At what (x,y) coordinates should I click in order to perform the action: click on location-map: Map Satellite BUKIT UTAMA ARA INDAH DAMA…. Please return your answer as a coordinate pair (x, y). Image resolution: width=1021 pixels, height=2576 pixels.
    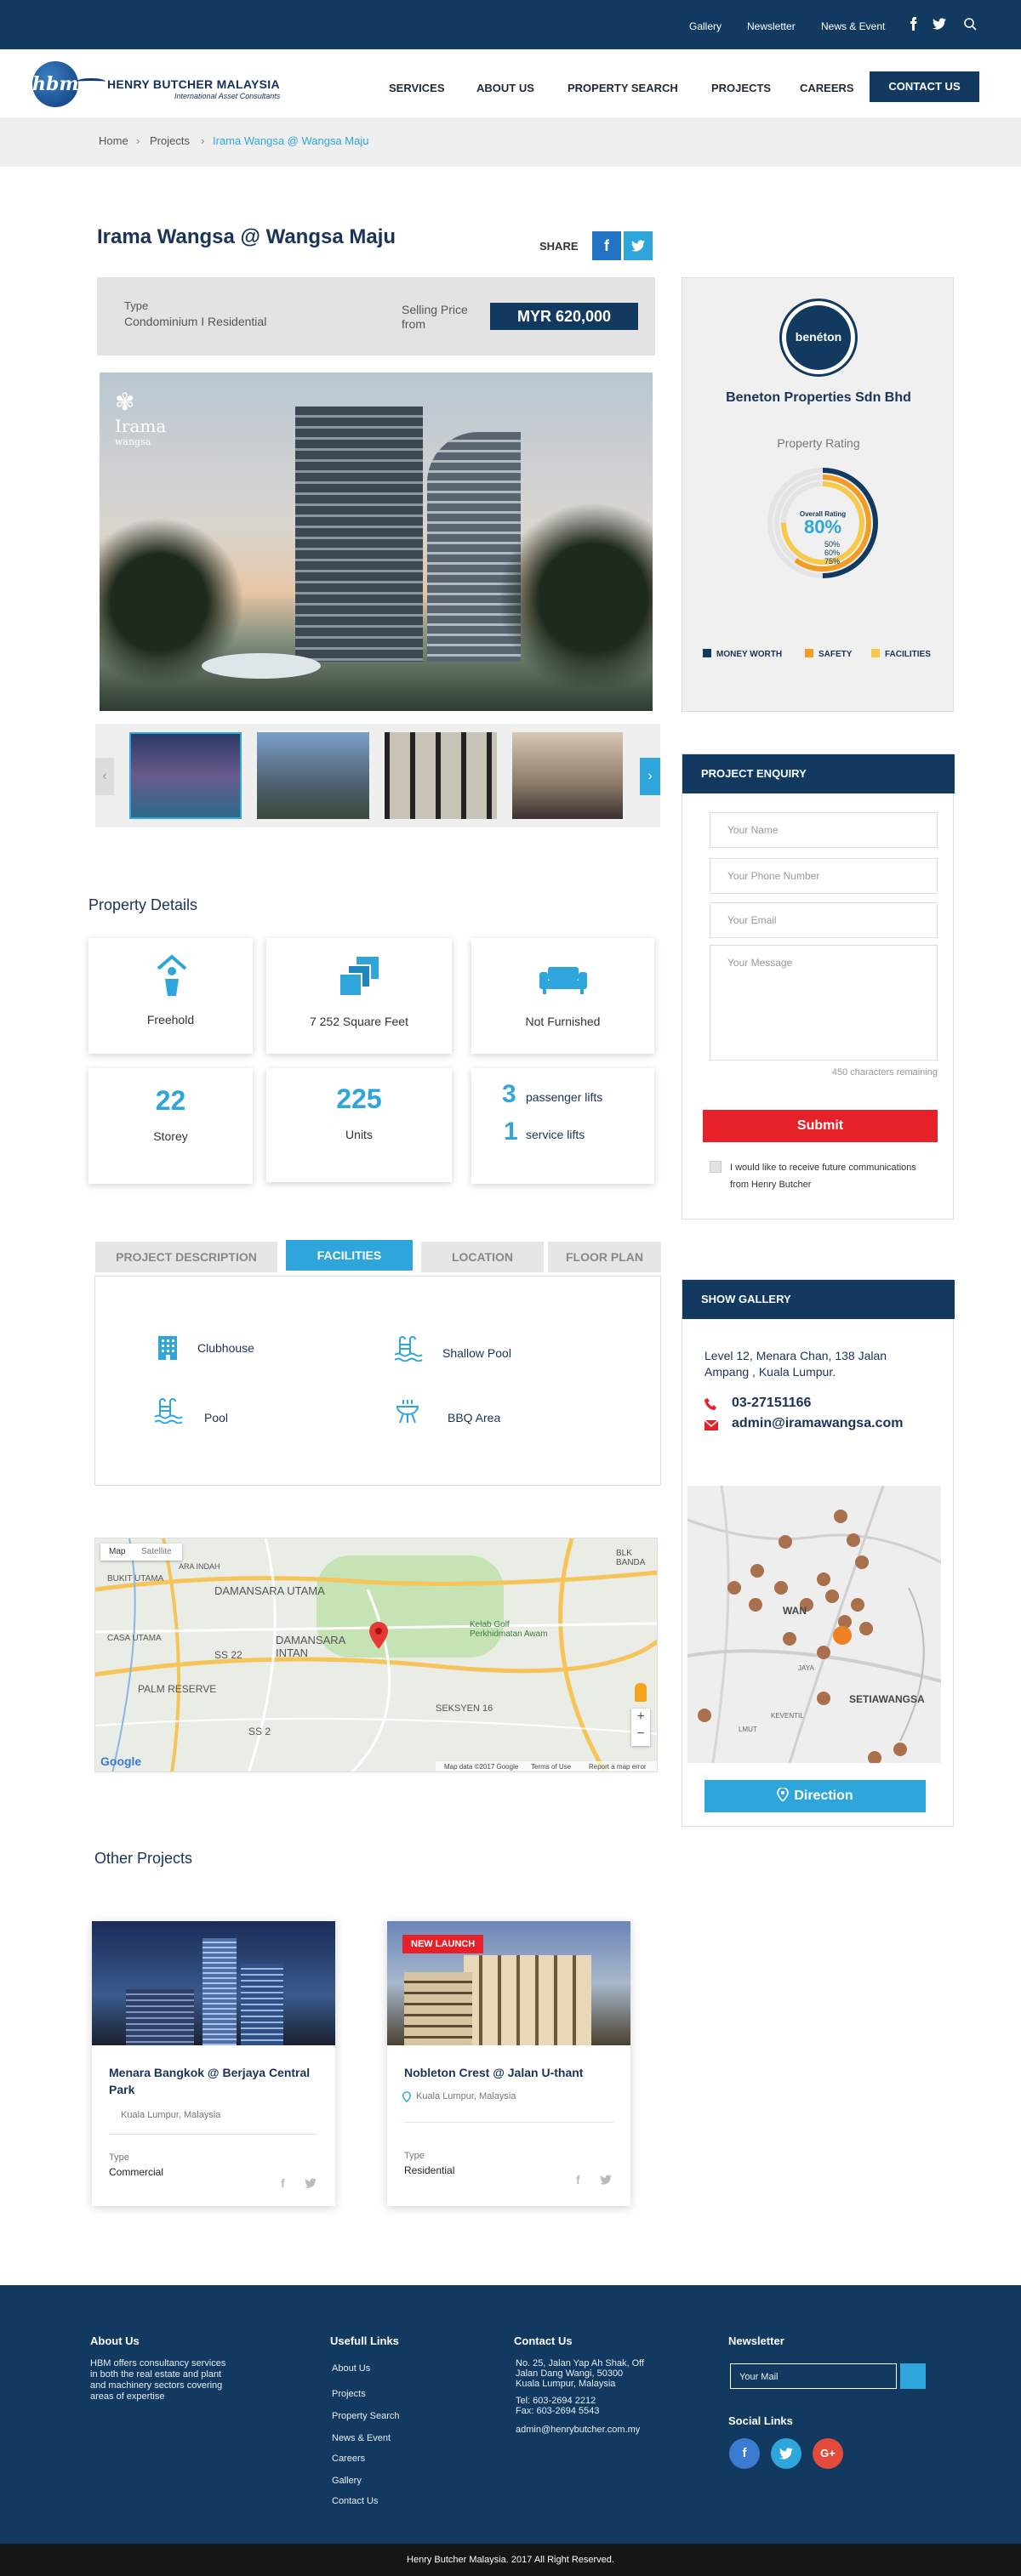
    Looking at the image, I should click on (376, 1655).